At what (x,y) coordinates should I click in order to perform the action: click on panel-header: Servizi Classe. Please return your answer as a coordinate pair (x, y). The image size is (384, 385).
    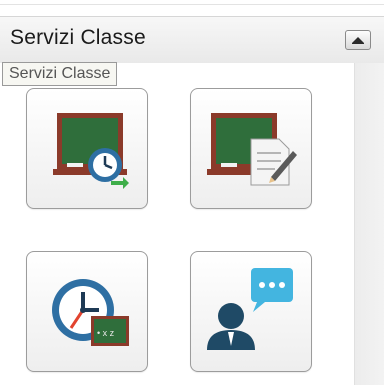
    Looking at the image, I should click on (192, 40).